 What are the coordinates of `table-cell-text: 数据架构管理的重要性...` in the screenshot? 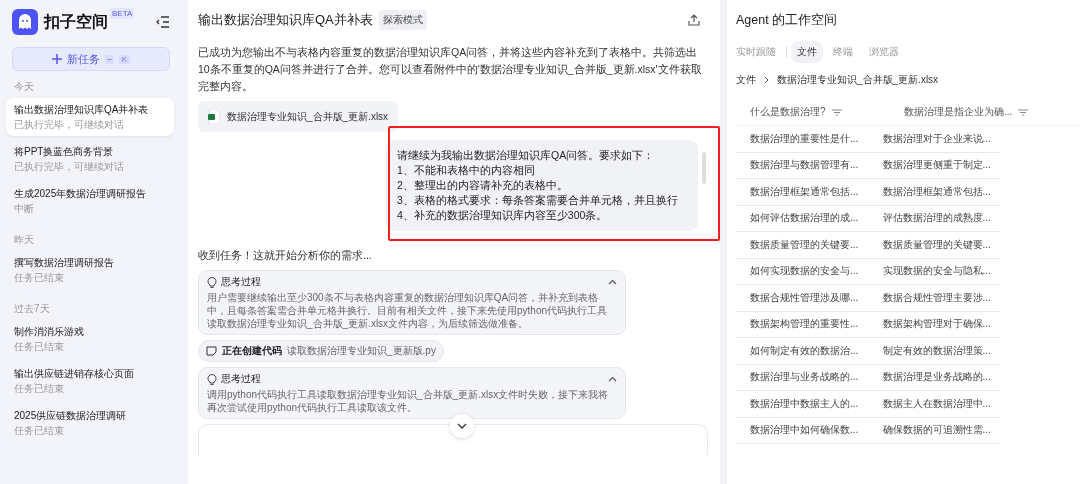 It's located at (804, 324).